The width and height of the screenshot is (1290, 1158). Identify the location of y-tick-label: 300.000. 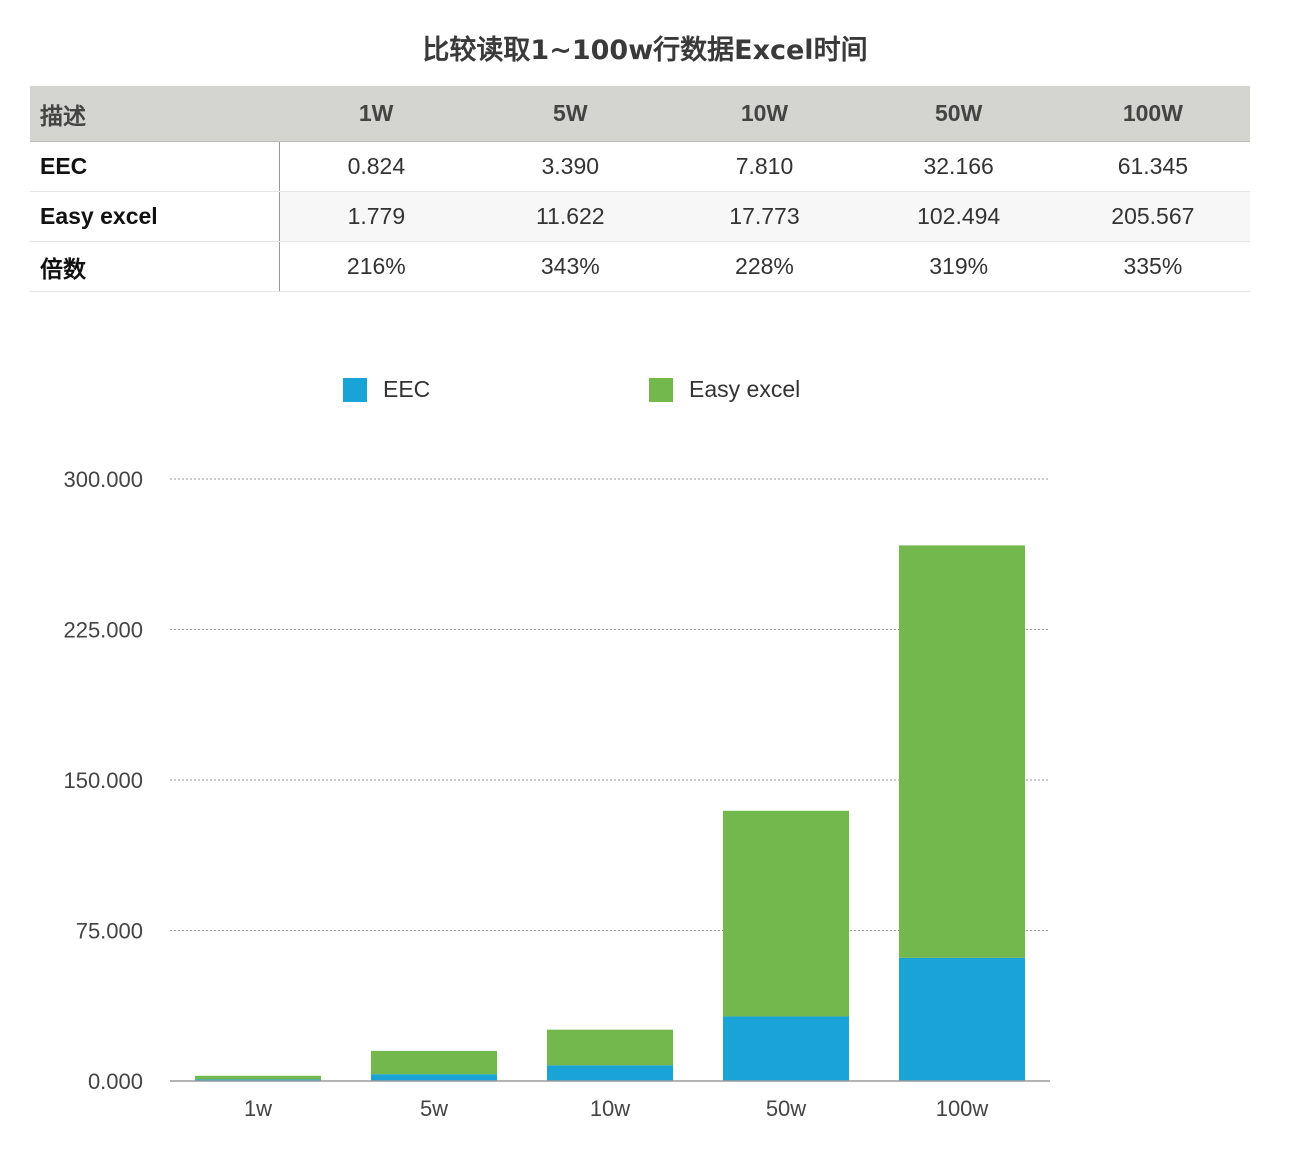
(103, 479).